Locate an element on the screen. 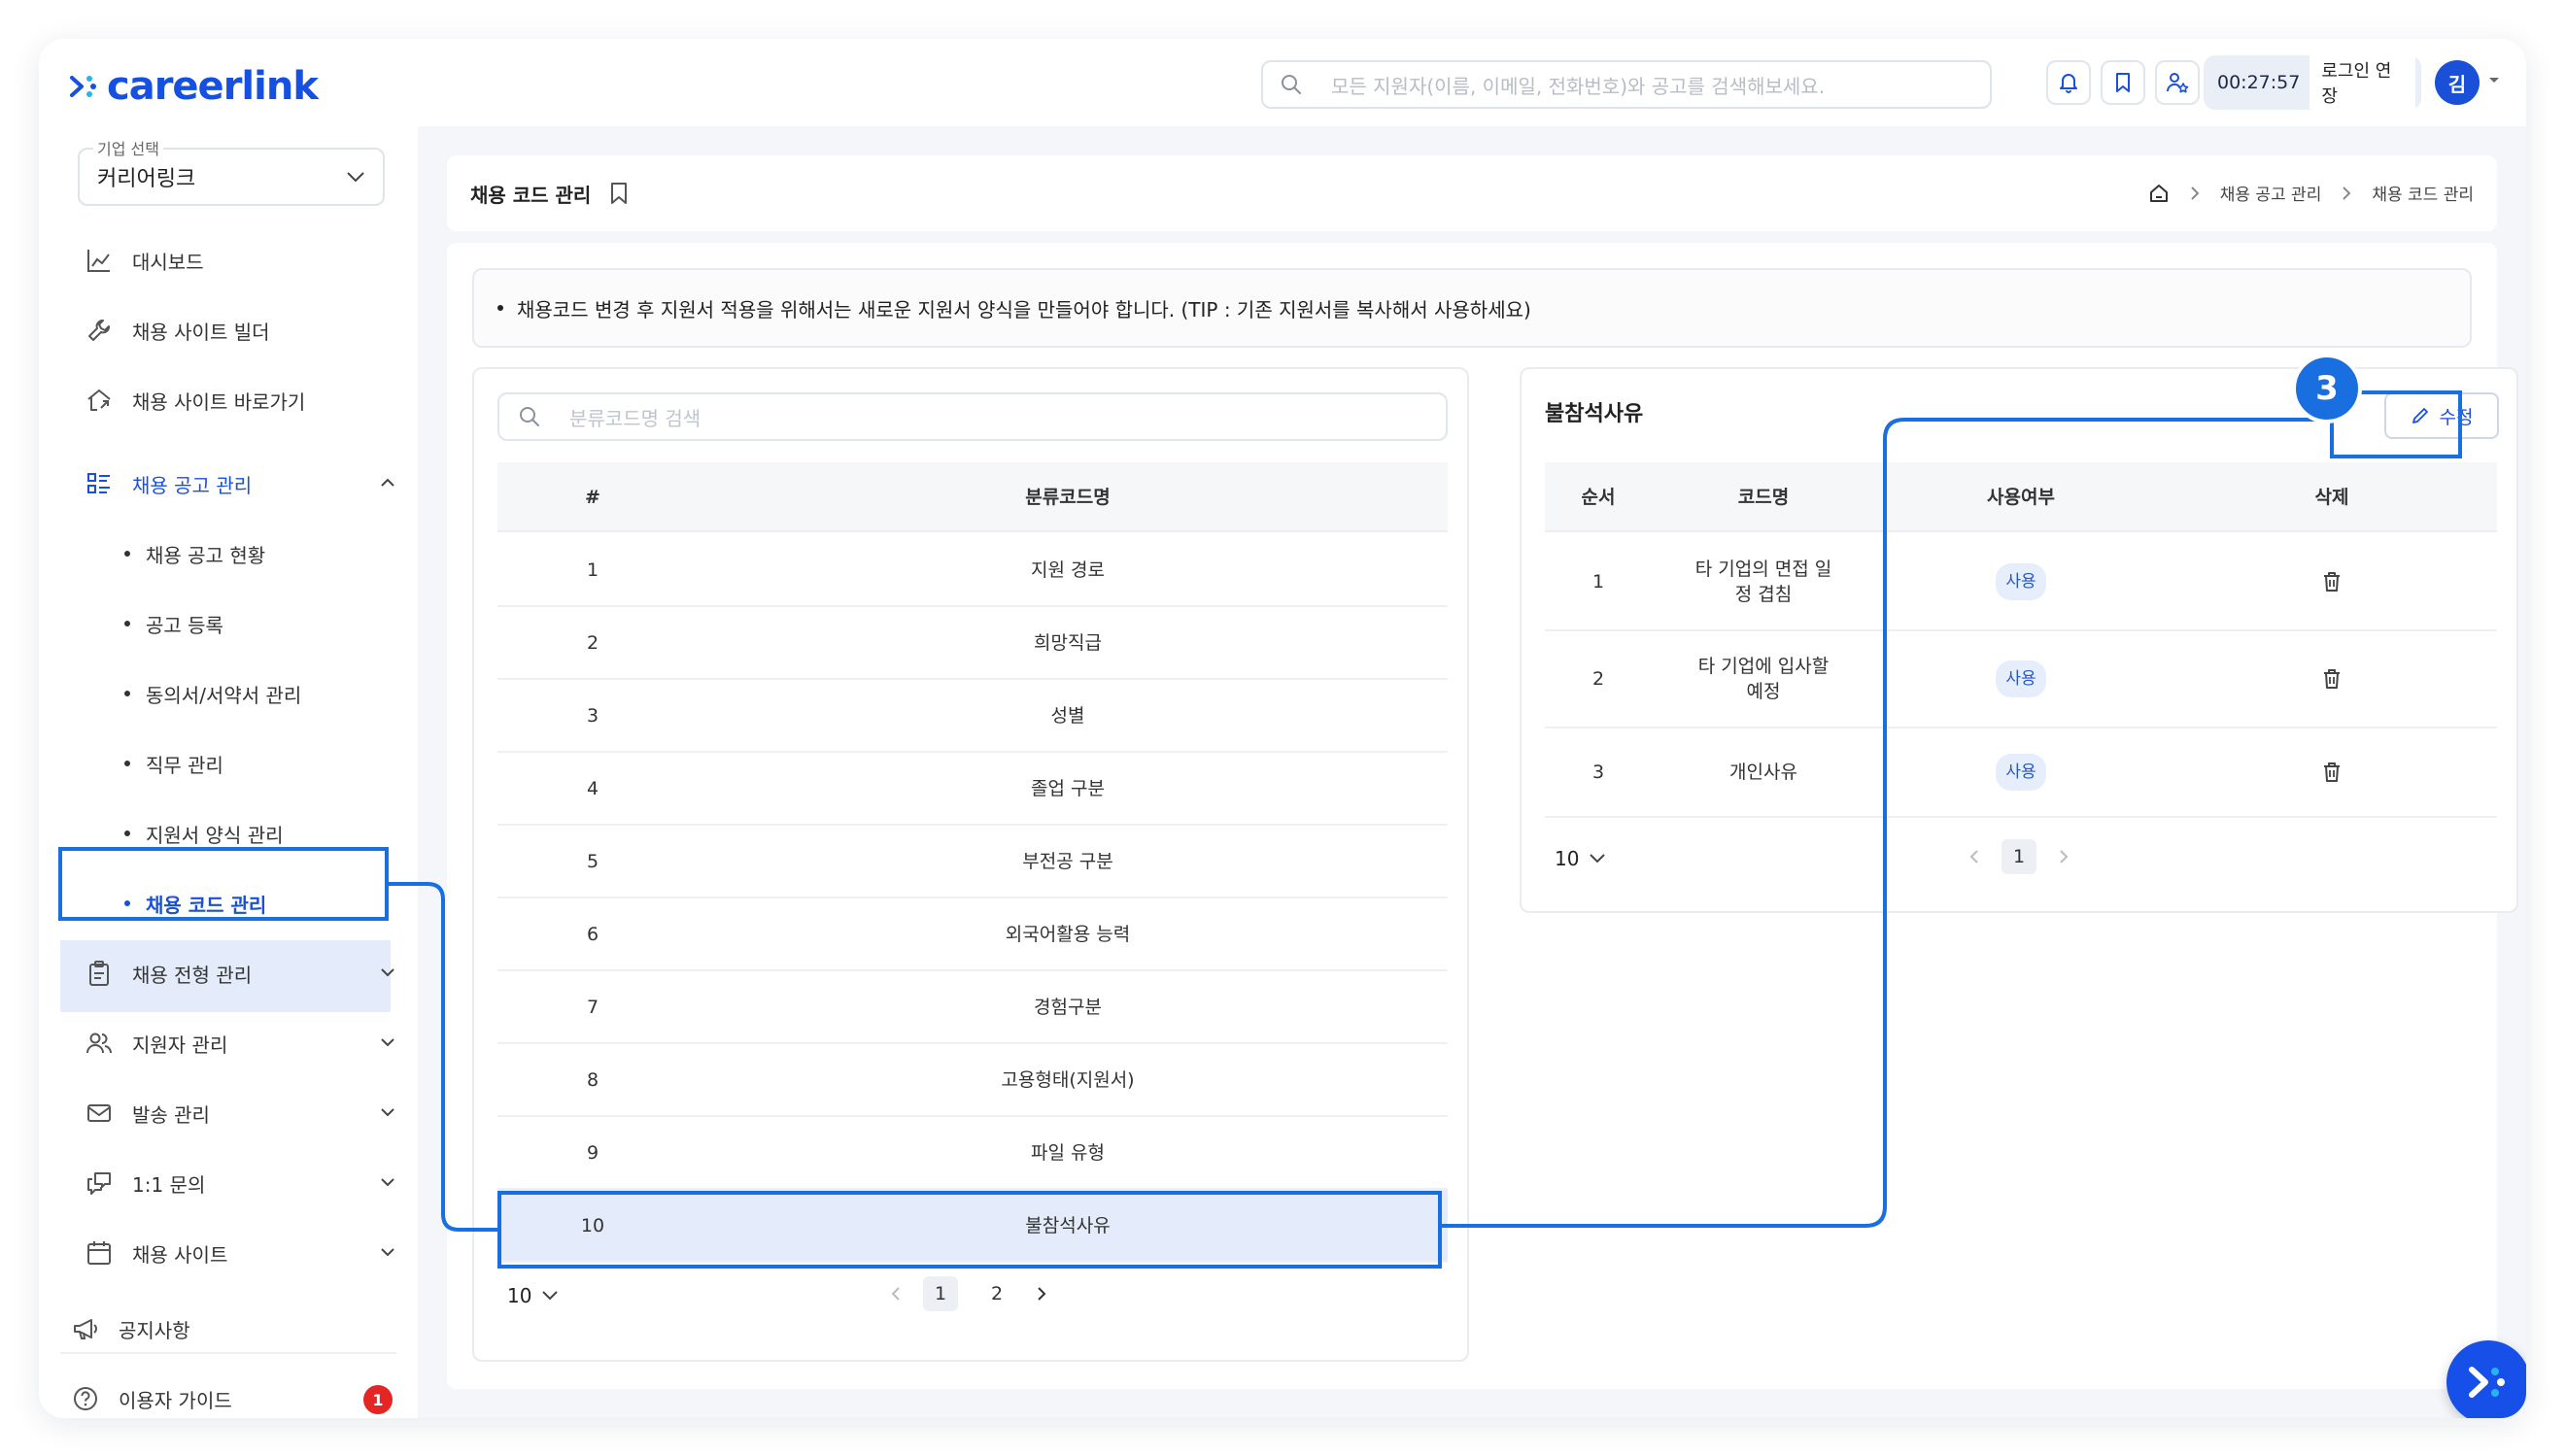  sidebar-item-site-builder: 채용 사이트 빌더 is located at coordinates (241, 330).